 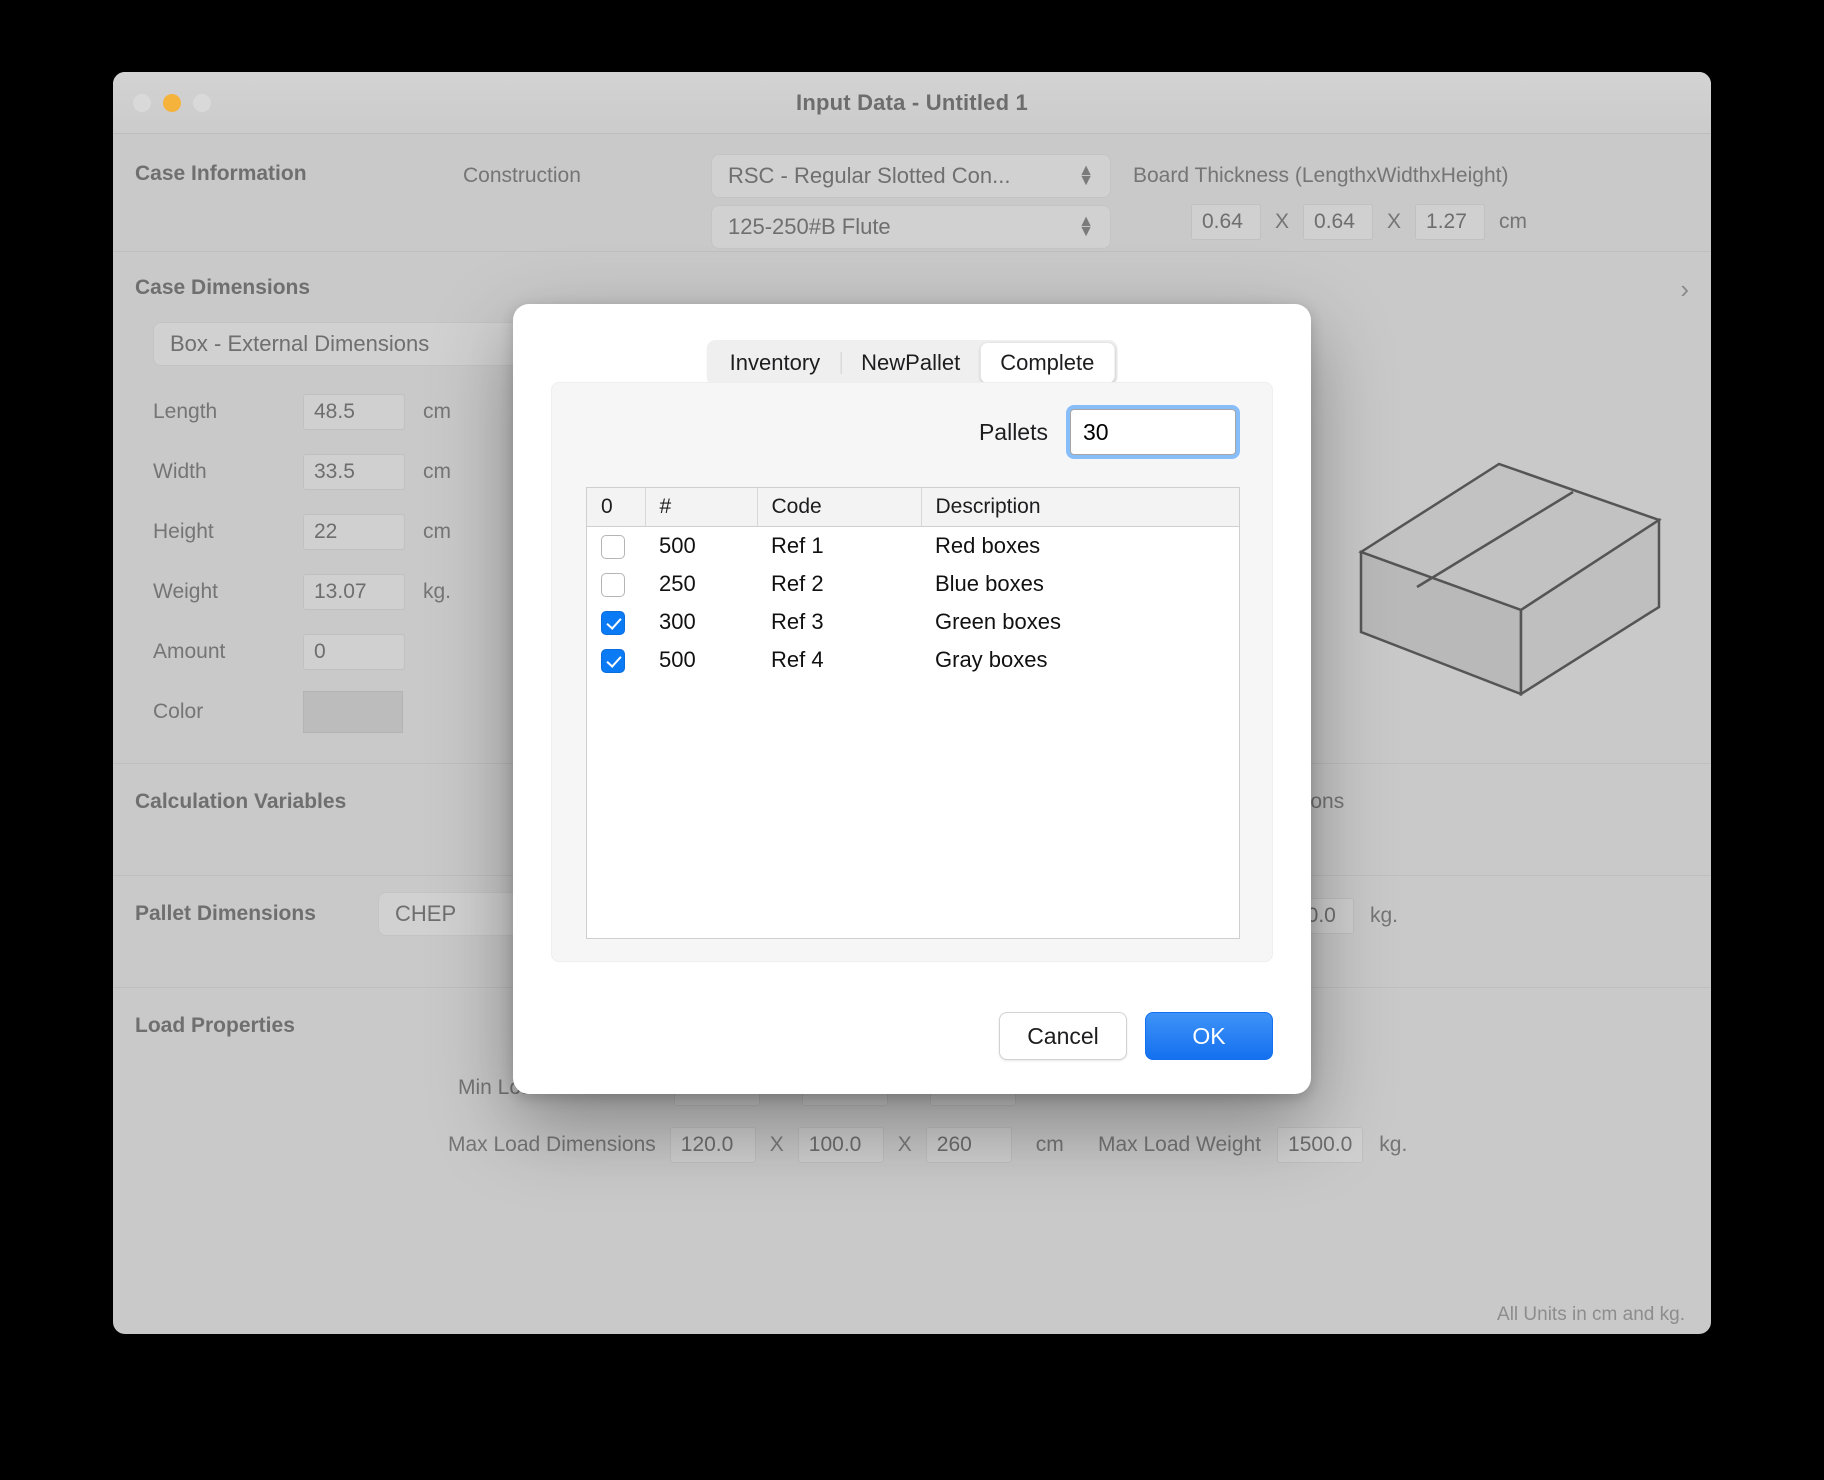 What do you see at coordinates (1510, 579) in the screenshot?
I see `box-3d-illustration` at bounding box center [1510, 579].